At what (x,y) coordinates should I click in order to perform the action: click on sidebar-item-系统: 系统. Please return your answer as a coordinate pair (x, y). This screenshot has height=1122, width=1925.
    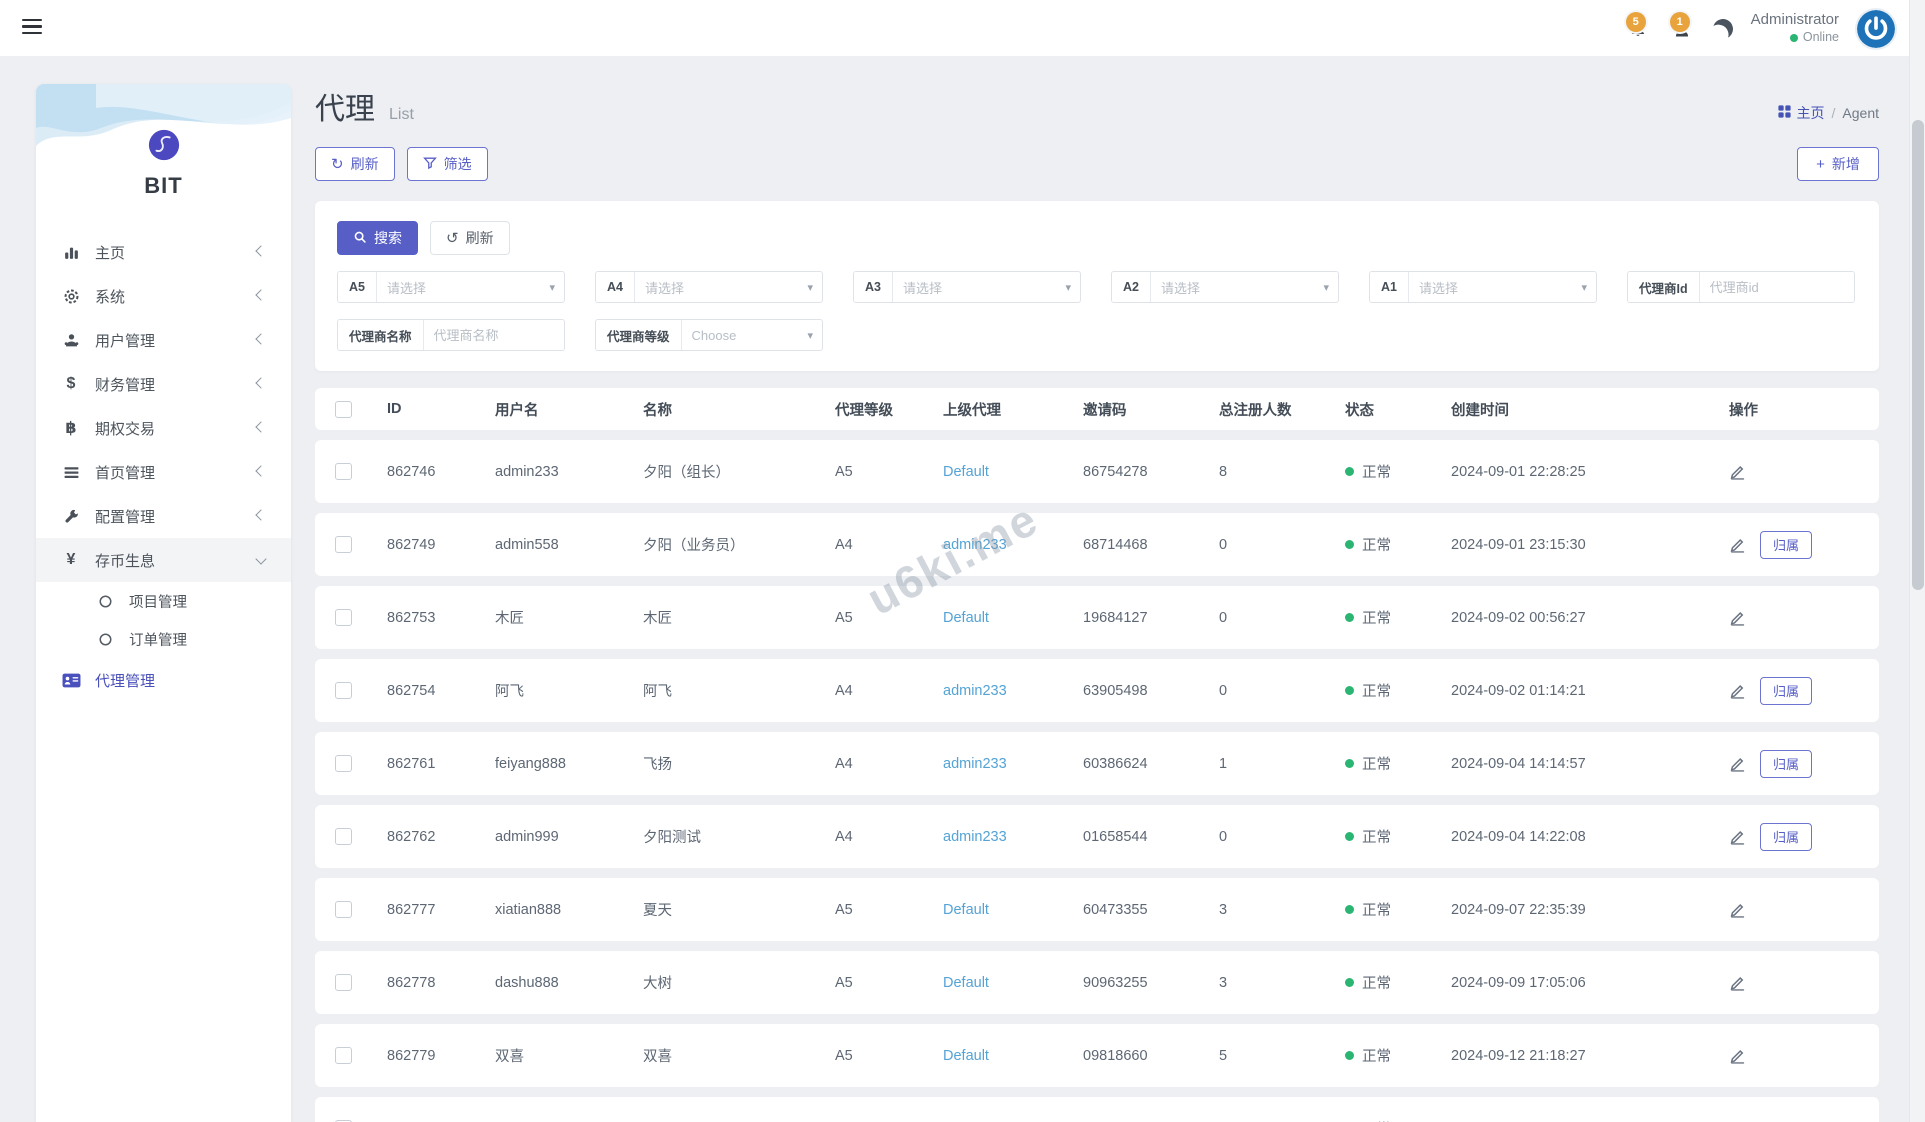
    Looking at the image, I should click on (163, 296).